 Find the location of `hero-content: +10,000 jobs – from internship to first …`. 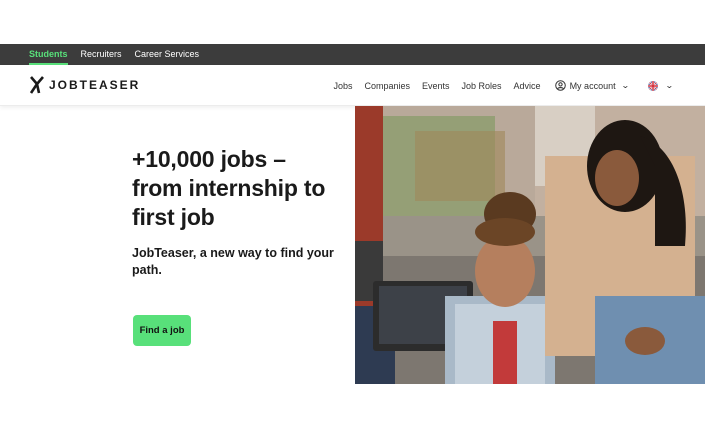

hero-content: +10,000 jobs – from internship to first … is located at coordinates (237, 212).